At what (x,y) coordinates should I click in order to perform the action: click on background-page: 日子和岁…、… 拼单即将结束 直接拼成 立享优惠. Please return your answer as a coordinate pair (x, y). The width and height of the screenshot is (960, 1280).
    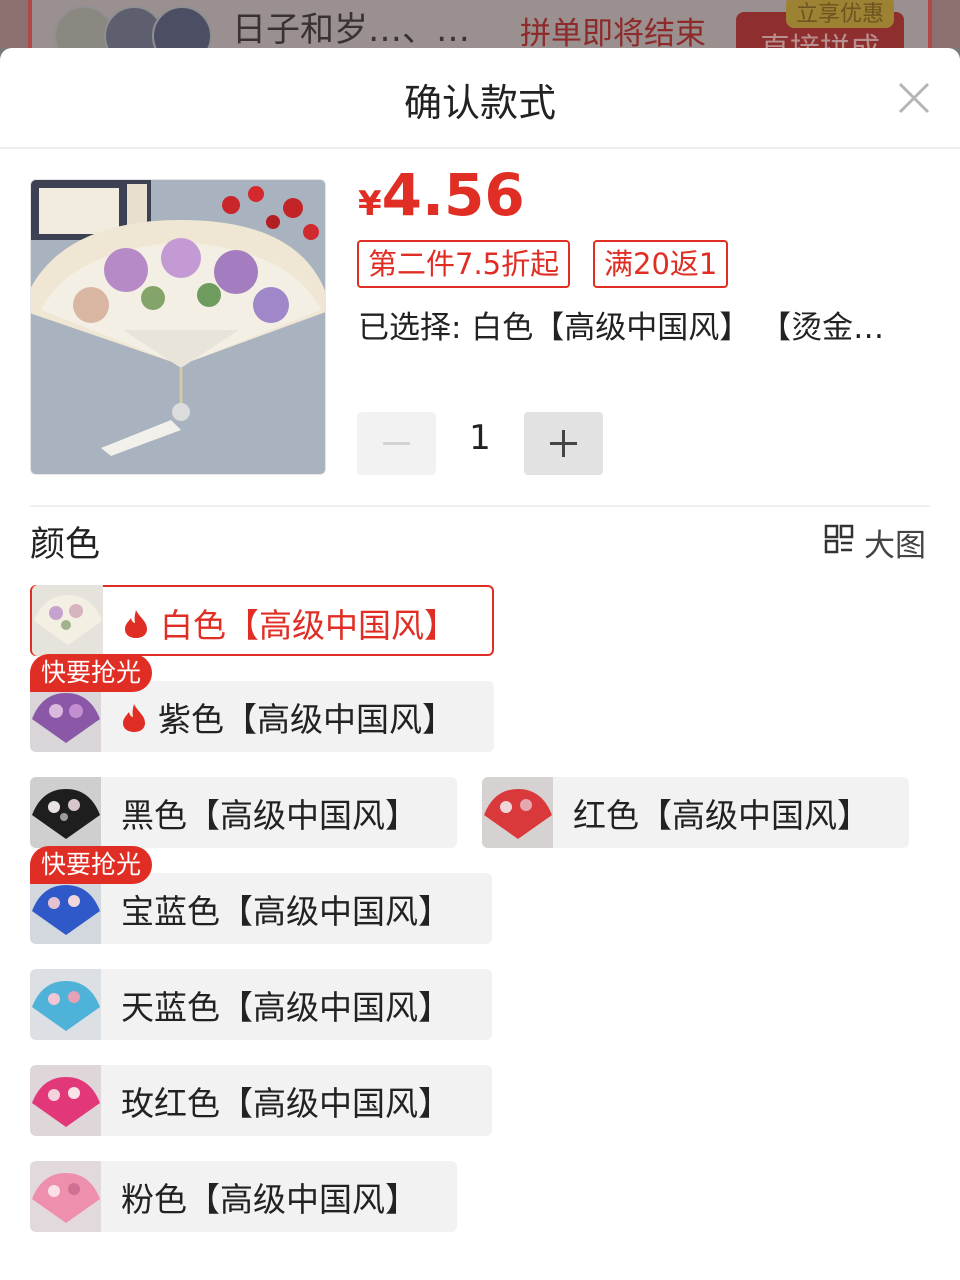
    Looking at the image, I should click on (480, 24).